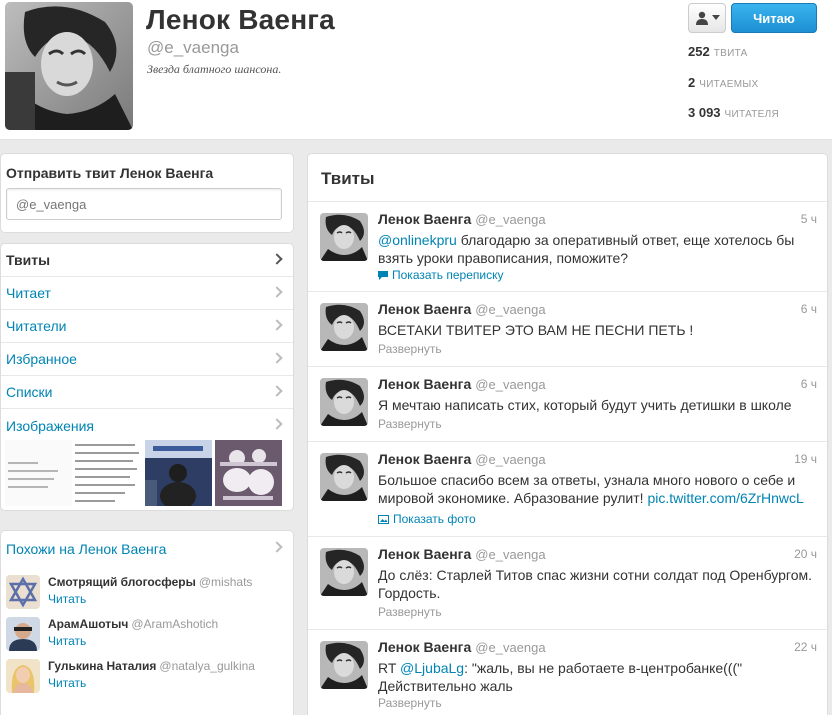 Image resolution: width=832 pixels, height=715 pixels. Describe the element at coordinates (225, 582) in the screenshot. I see `similar-user-handle: @mishats` at that location.